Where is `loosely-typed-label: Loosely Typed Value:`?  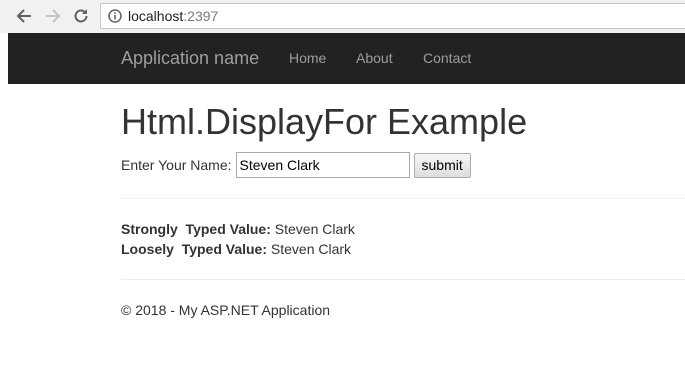
loosely-typed-label: Loosely Typed Value: is located at coordinates (194, 249).